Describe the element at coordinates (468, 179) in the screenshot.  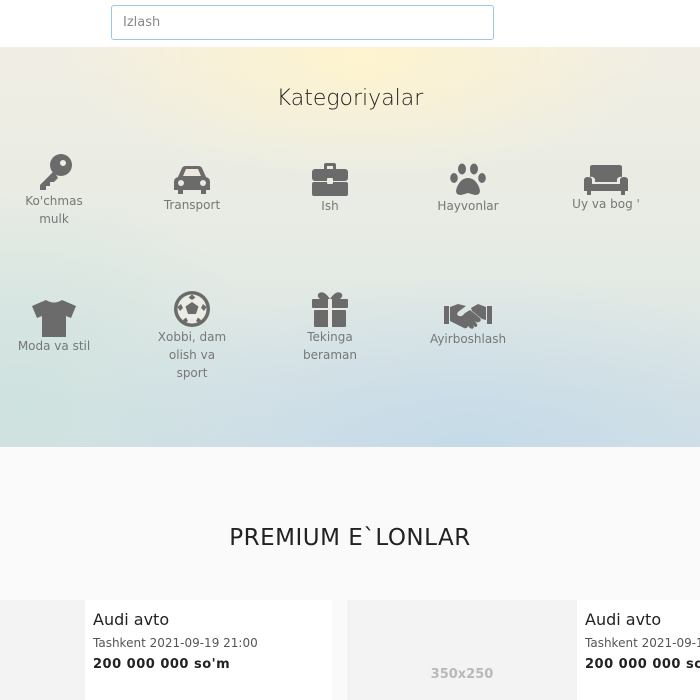
I see `paw-icon` at that location.